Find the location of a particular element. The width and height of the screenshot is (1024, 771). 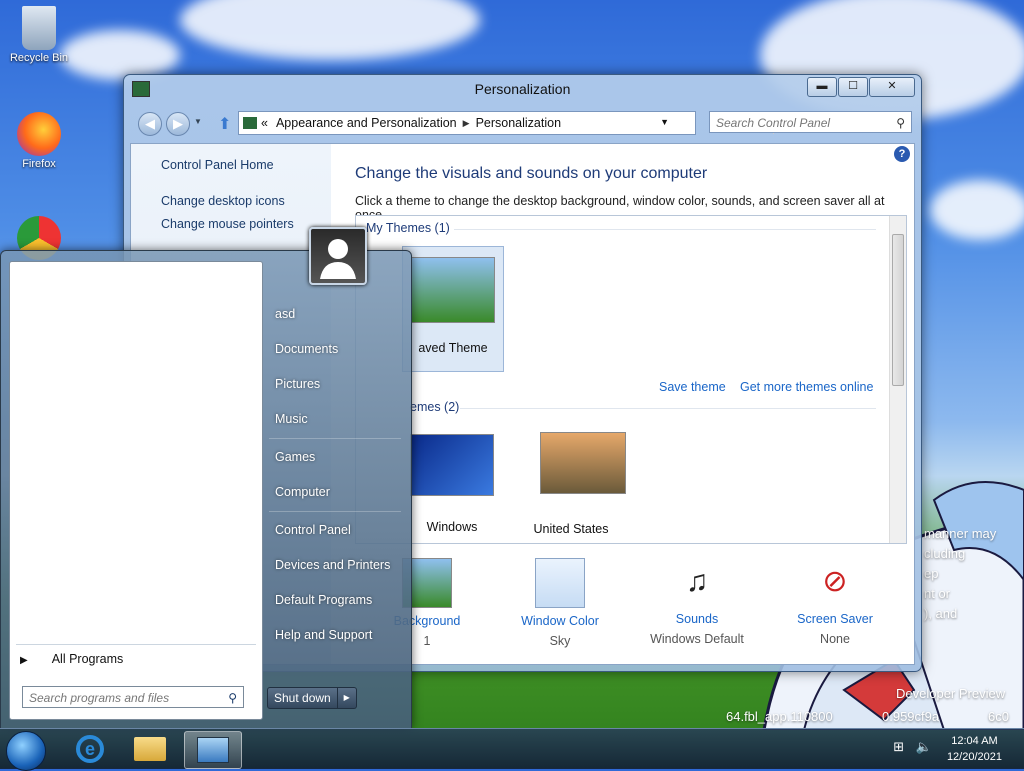

setting-value: Sky is located at coordinates (560, 641).